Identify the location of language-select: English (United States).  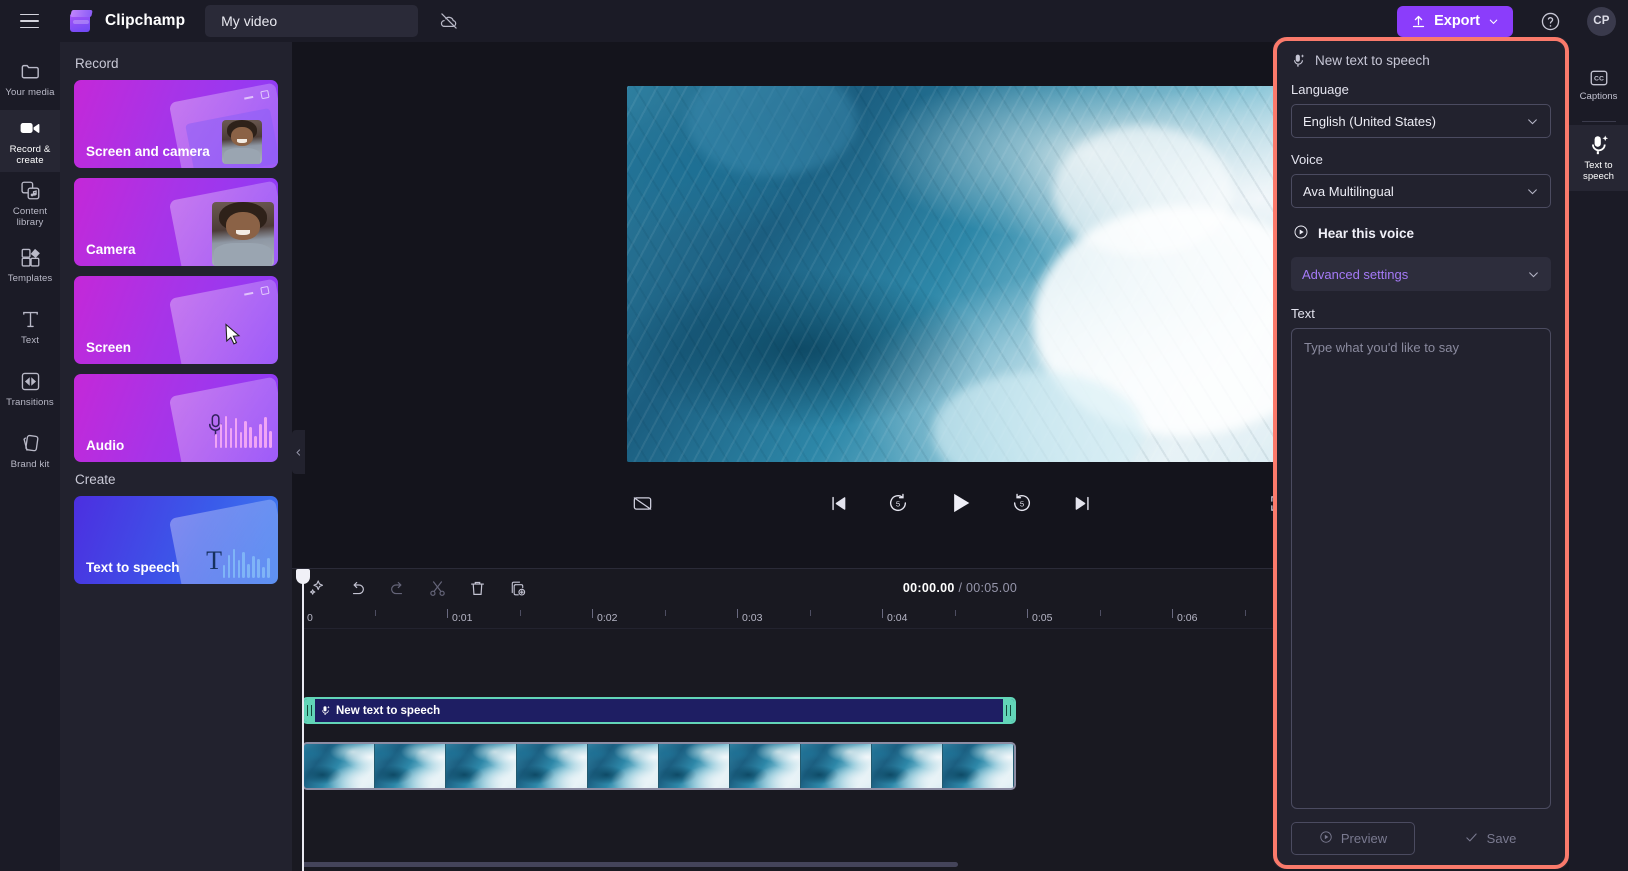
(1421, 121).